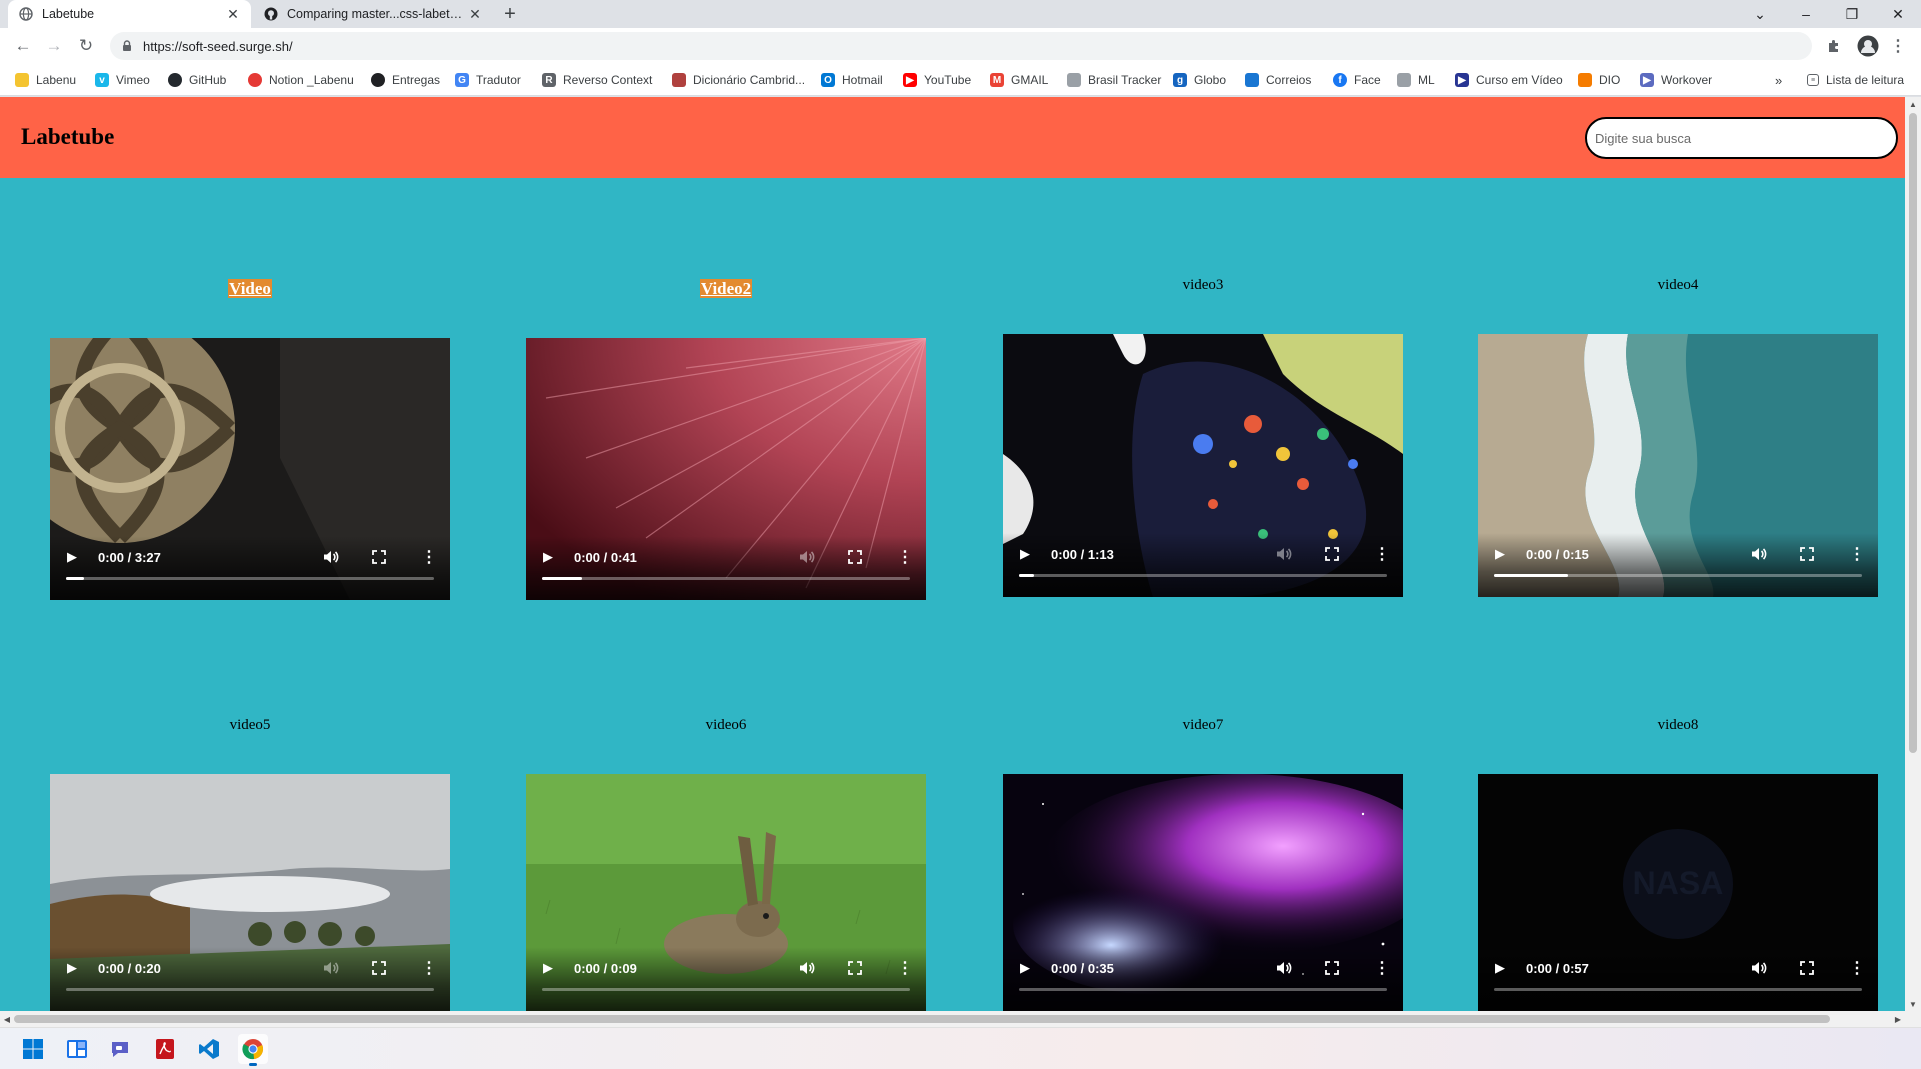 This screenshot has width=1921, height=1069. What do you see at coordinates (1898, 1019) in the screenshot?
I see `scroll-right-icon: ▶` at bounding box center [1898, 1019].